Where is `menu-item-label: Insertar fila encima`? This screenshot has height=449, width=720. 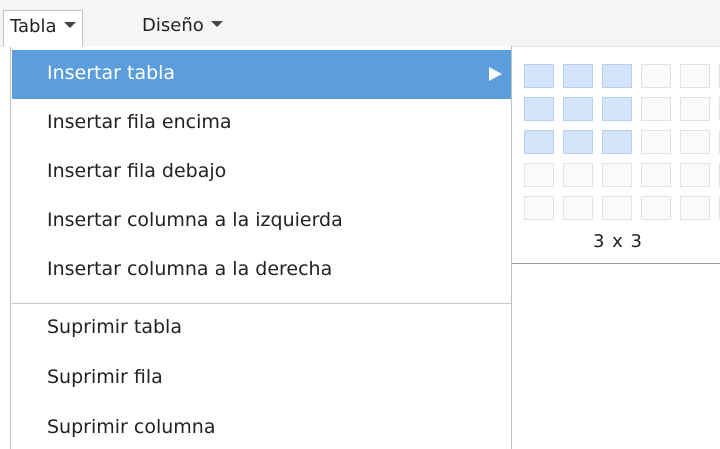 menu-item-label: Insertar fila encima is located at coordinates (139, 122).